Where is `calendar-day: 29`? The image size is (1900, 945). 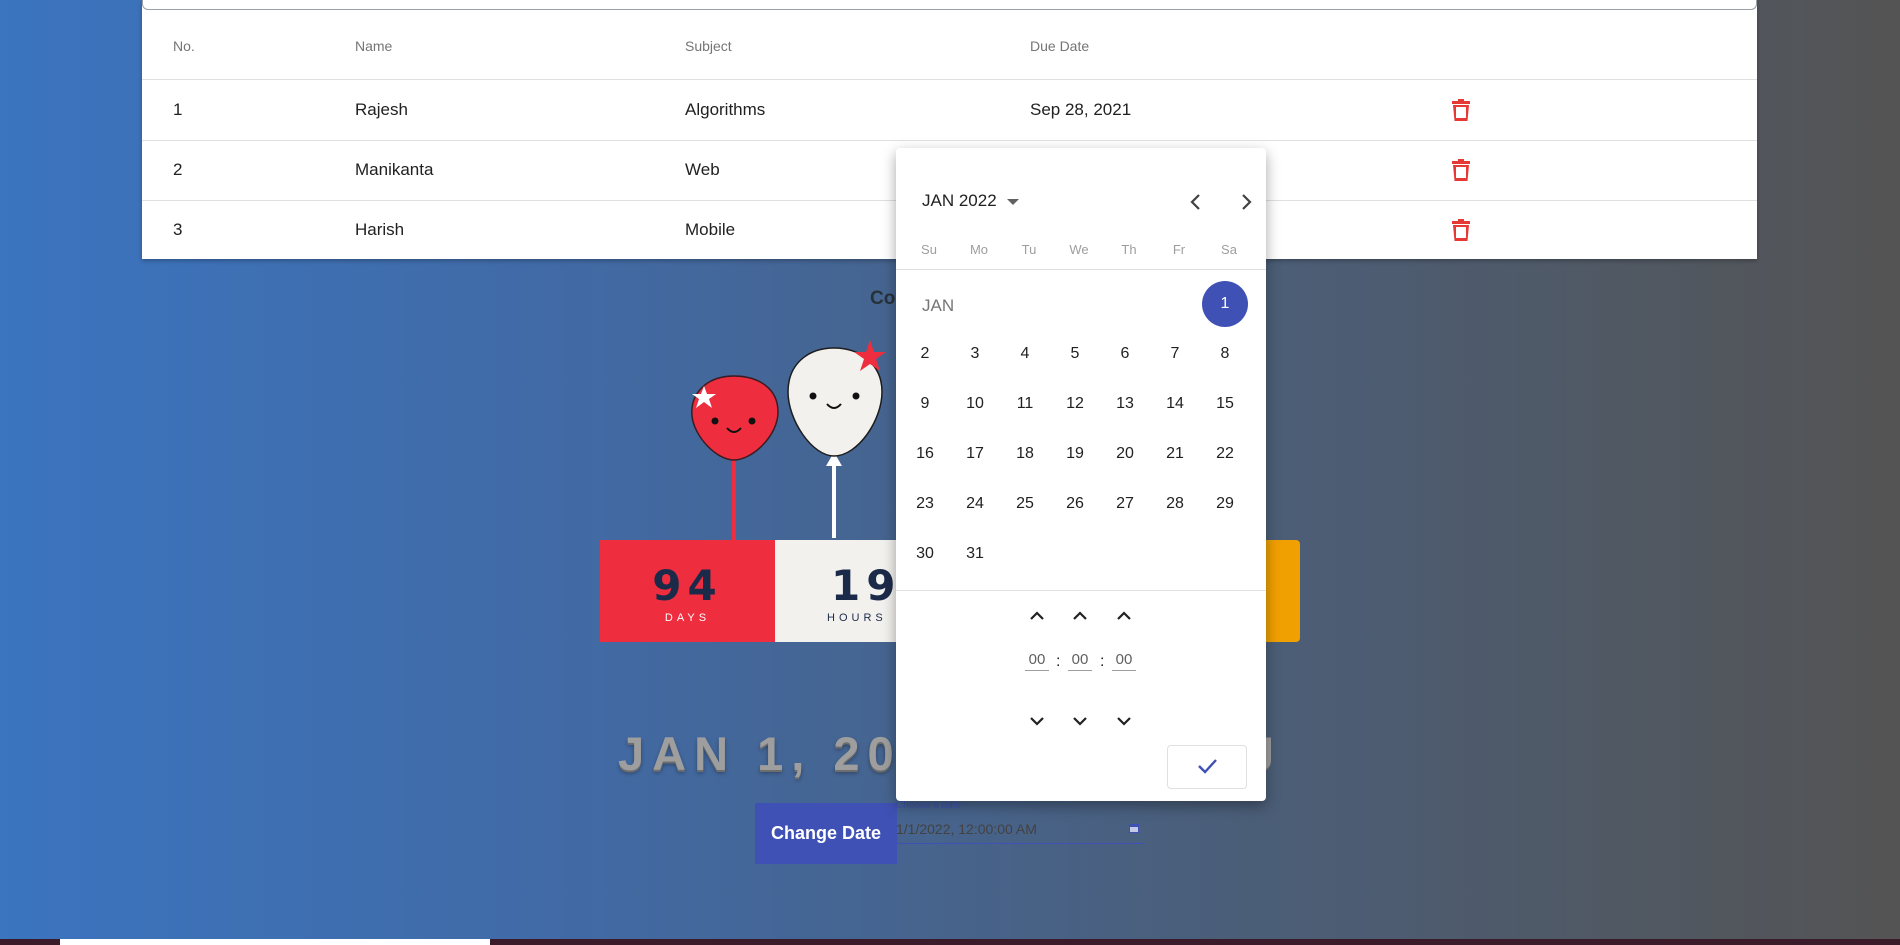
calendar-day: 29 is located at coordinates (1225, 504).